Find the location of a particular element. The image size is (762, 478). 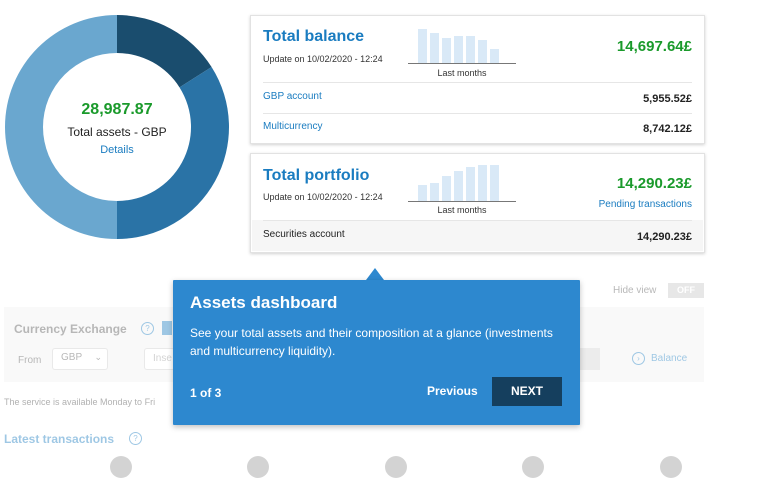

multicurrency-value: 8,742.12£ is located at coordinates (667, 129).